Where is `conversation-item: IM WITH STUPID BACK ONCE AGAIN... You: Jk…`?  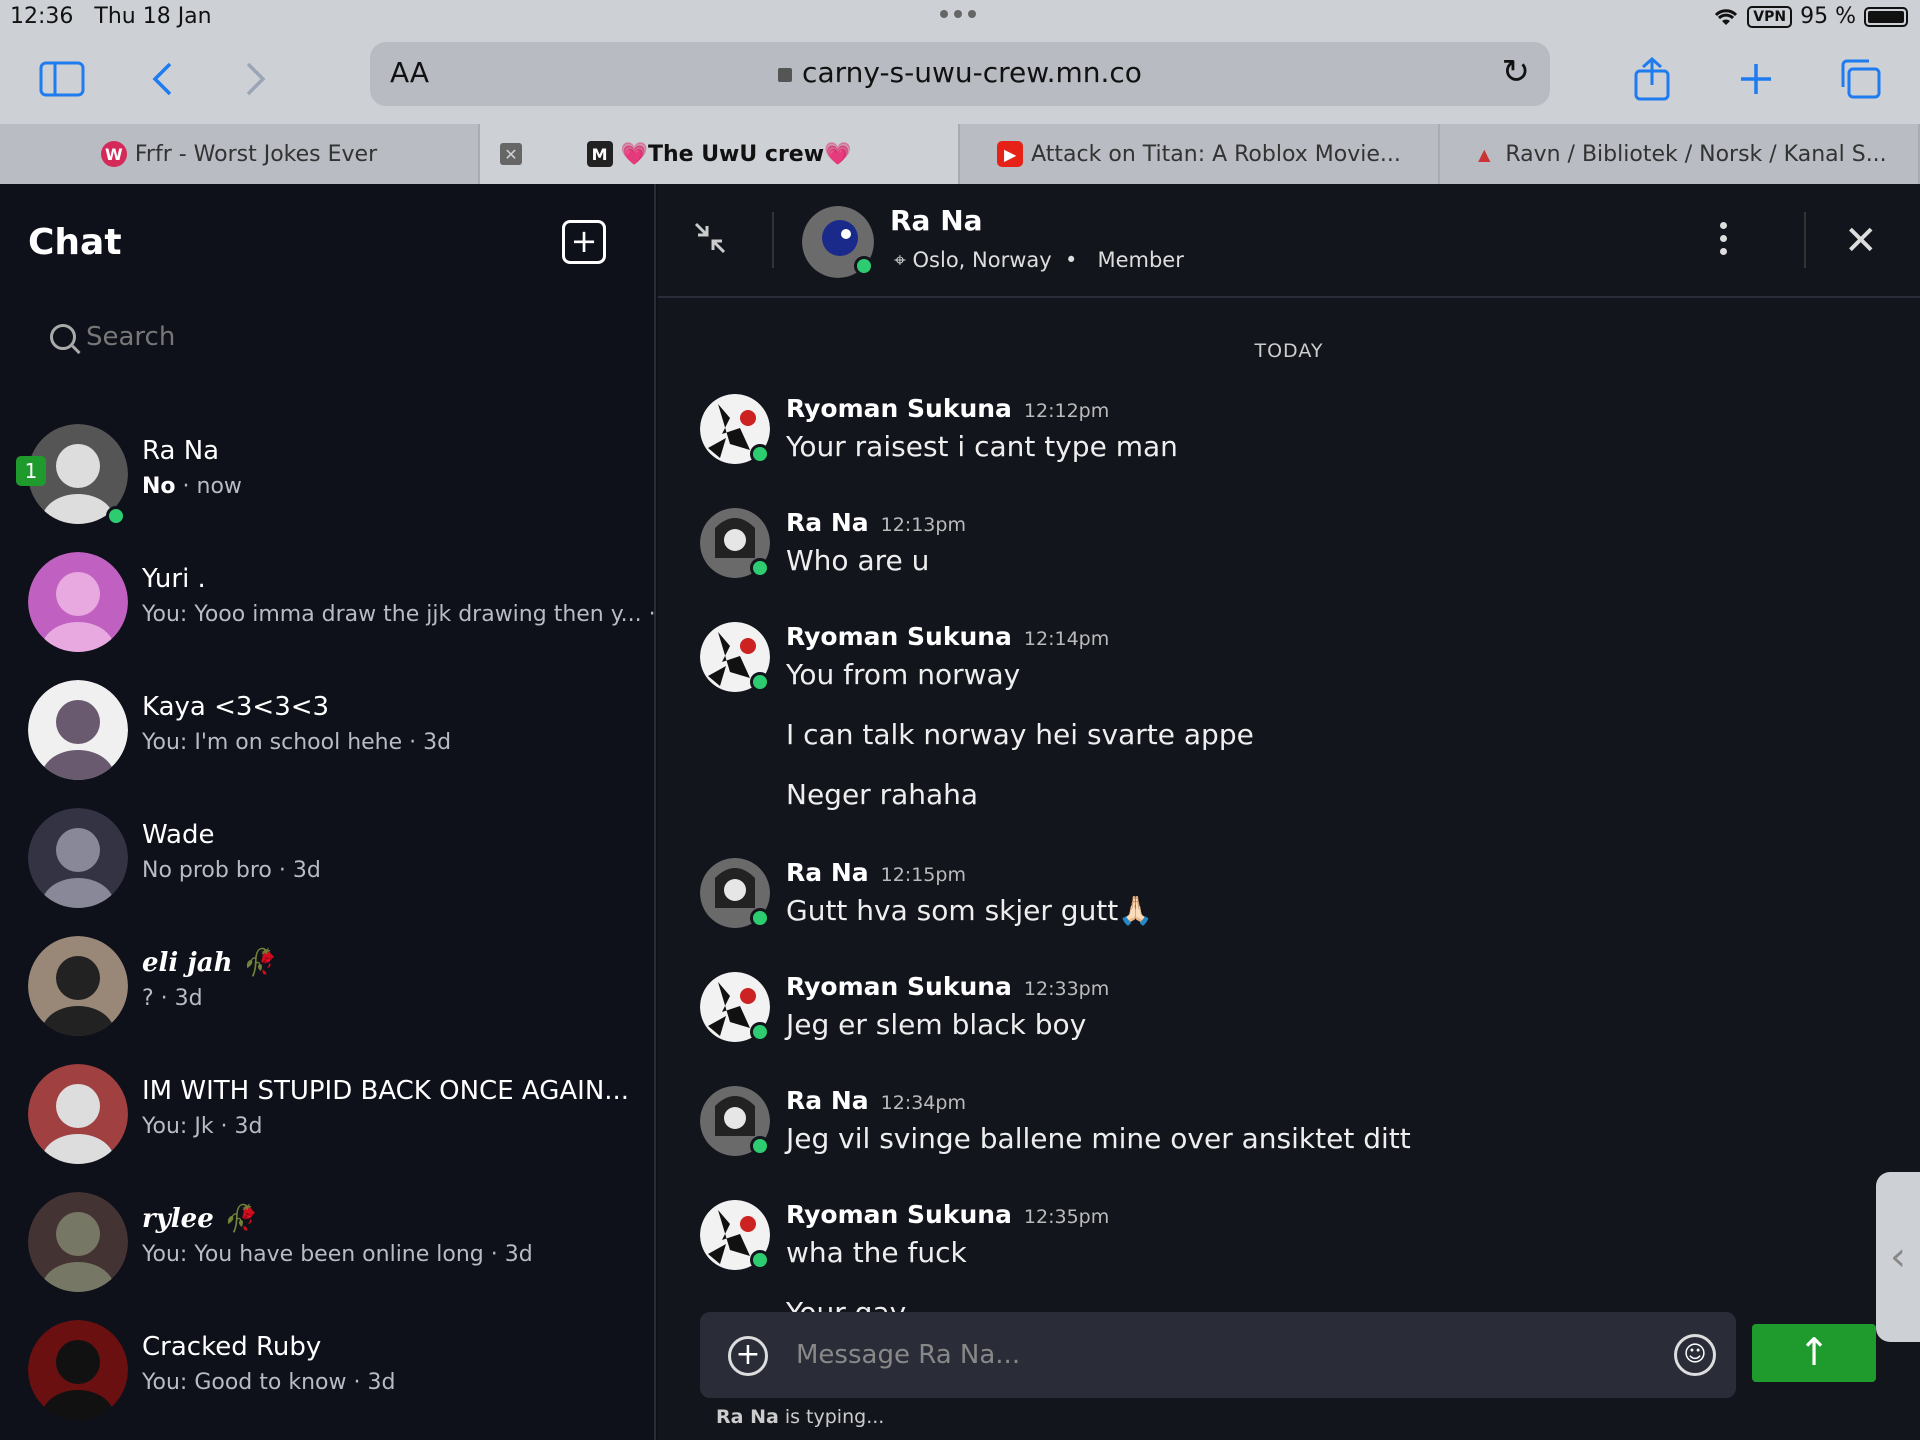 conversation-item: IM WITH STUPID BACK ONCE AGAIN... You: Jk… is located at coordinates (328, 1116).